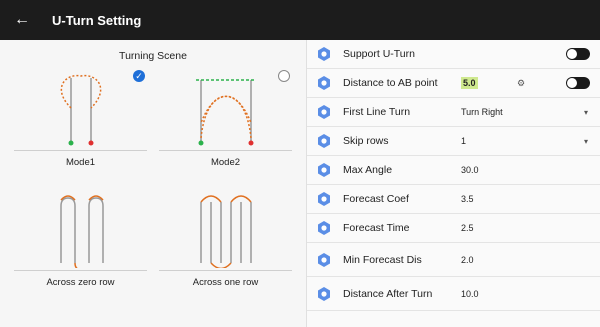 This screenshot has width=600, height=327. What do you see at coordinates (225, 227) in the screenshot?
I see `across-one-row-diagram` at bounding box center [225, 227].